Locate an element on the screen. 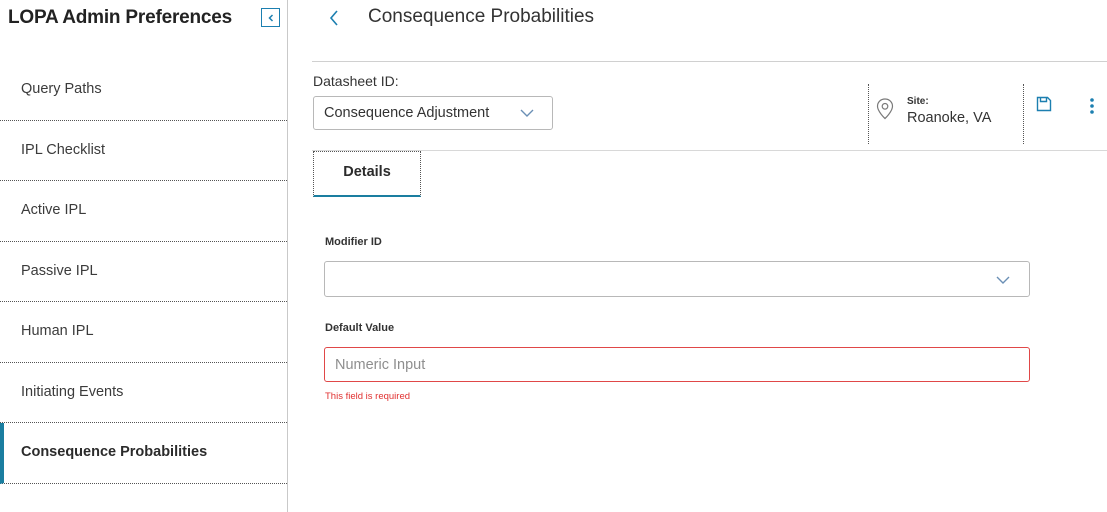 The height and width of the screenshot is (512, 1107). sidebar-item-label: Consequence Probabilities is located at coordinates (114, 452).